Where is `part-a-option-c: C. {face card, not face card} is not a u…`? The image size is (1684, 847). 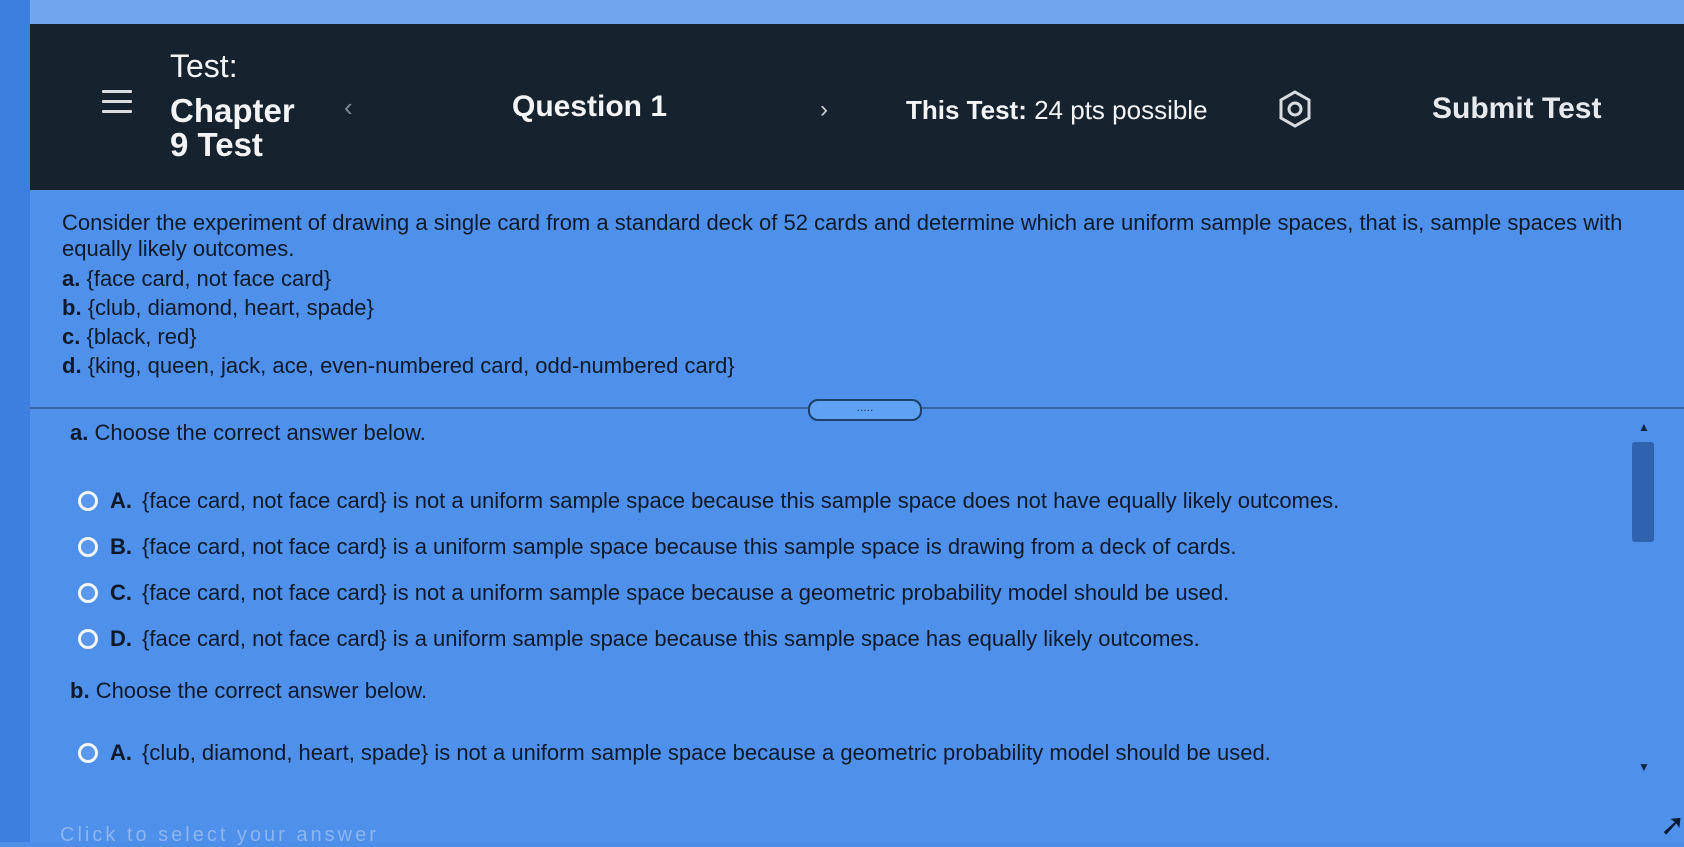 part-a-option-c: C. {face card, not face card} is not a u… is located at coordinates (653, 593).